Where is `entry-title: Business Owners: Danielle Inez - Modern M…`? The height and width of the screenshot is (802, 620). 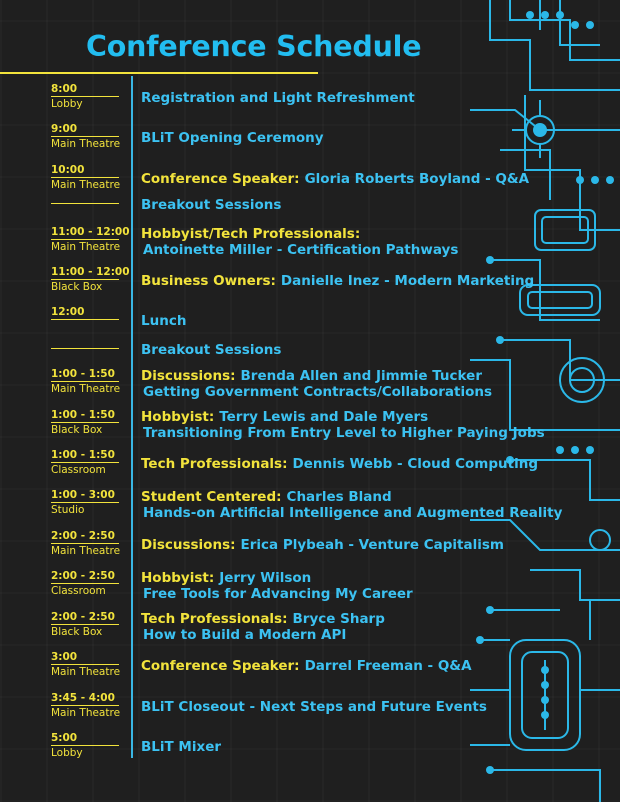 entry-title: Business Owners: Danielle Inez - Modern M… is located at coordinates (337, 281).